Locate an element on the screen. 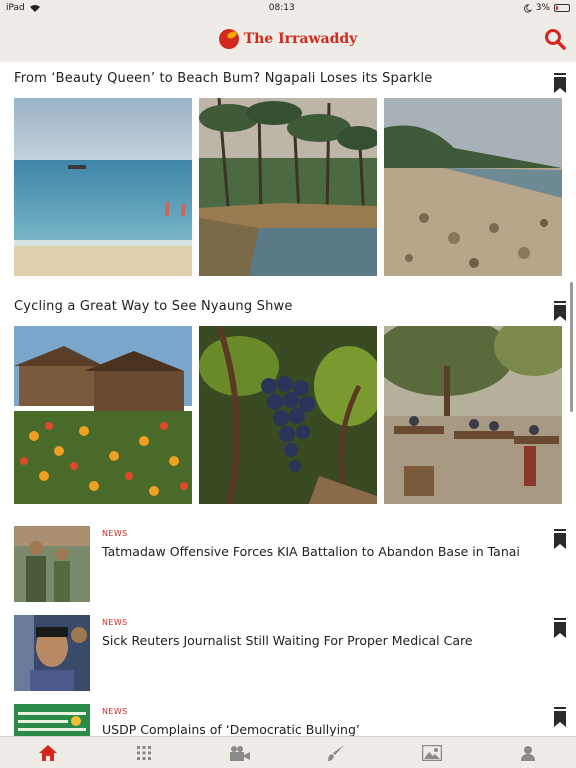 This screenshot has width=576, height=768. status-time: 08:13 is located at coordinates (281, 8).